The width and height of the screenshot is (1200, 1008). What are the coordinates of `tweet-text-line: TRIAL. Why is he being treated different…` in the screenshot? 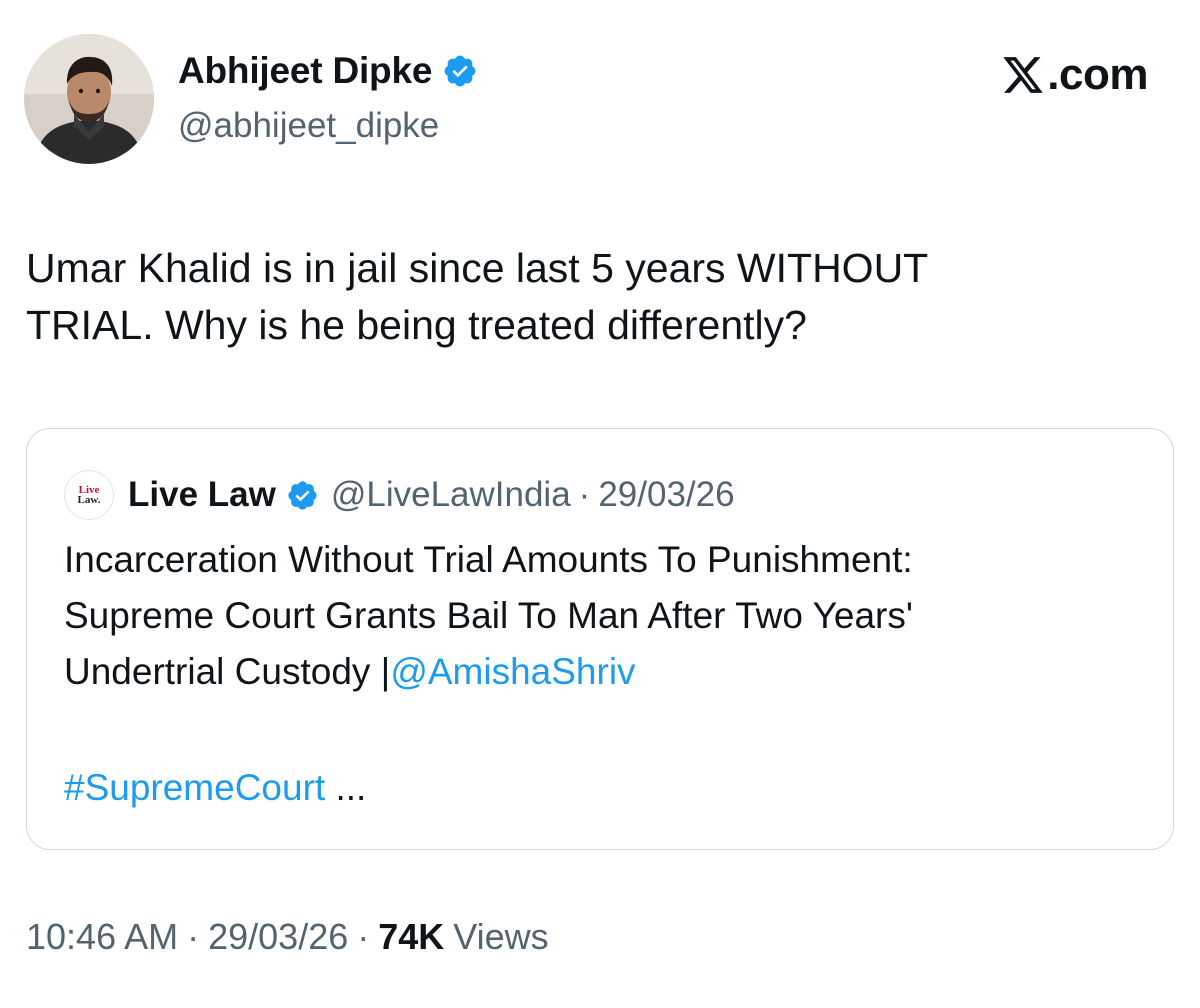 It's located at (416, 325).